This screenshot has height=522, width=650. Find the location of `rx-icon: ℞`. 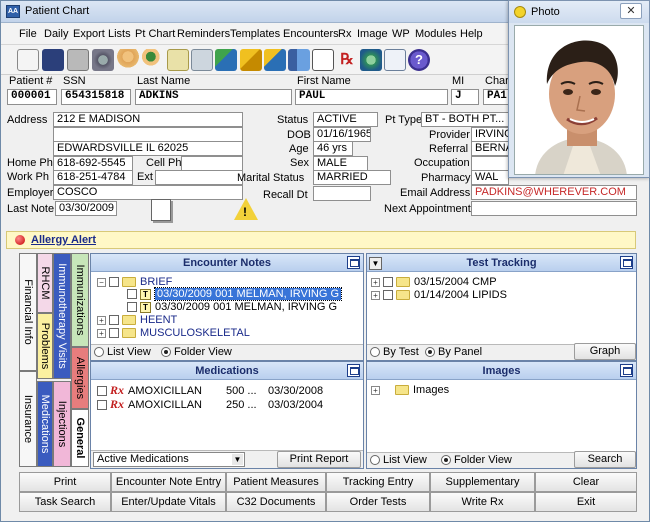

rx-icon: ℞ is located at coordinates (347, 60).